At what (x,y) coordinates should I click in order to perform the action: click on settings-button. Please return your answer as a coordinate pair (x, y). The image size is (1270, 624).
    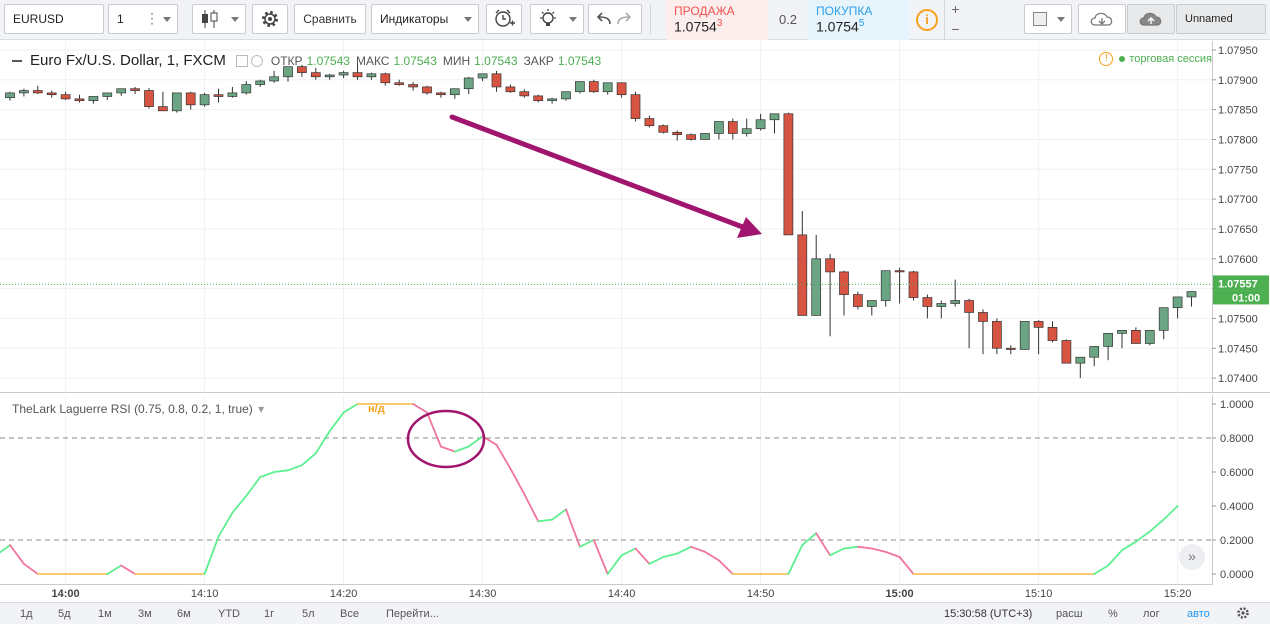
    Looking at the image, I should click on (270, 19).